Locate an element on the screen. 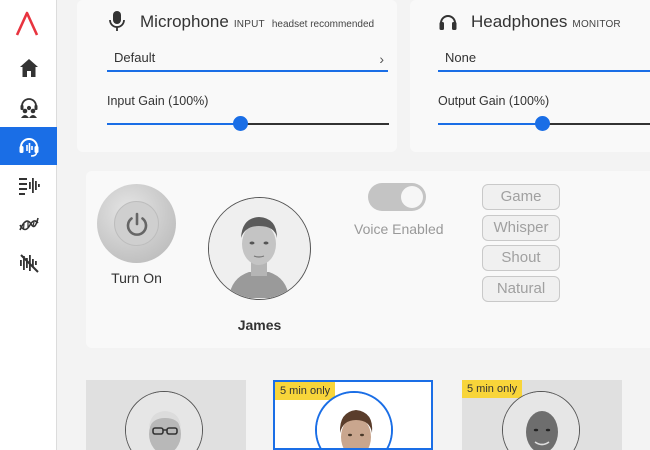 Image resolution: width=650 pixels, height=450 pixels. equalizer-icon is located at coordinates (29, 186).